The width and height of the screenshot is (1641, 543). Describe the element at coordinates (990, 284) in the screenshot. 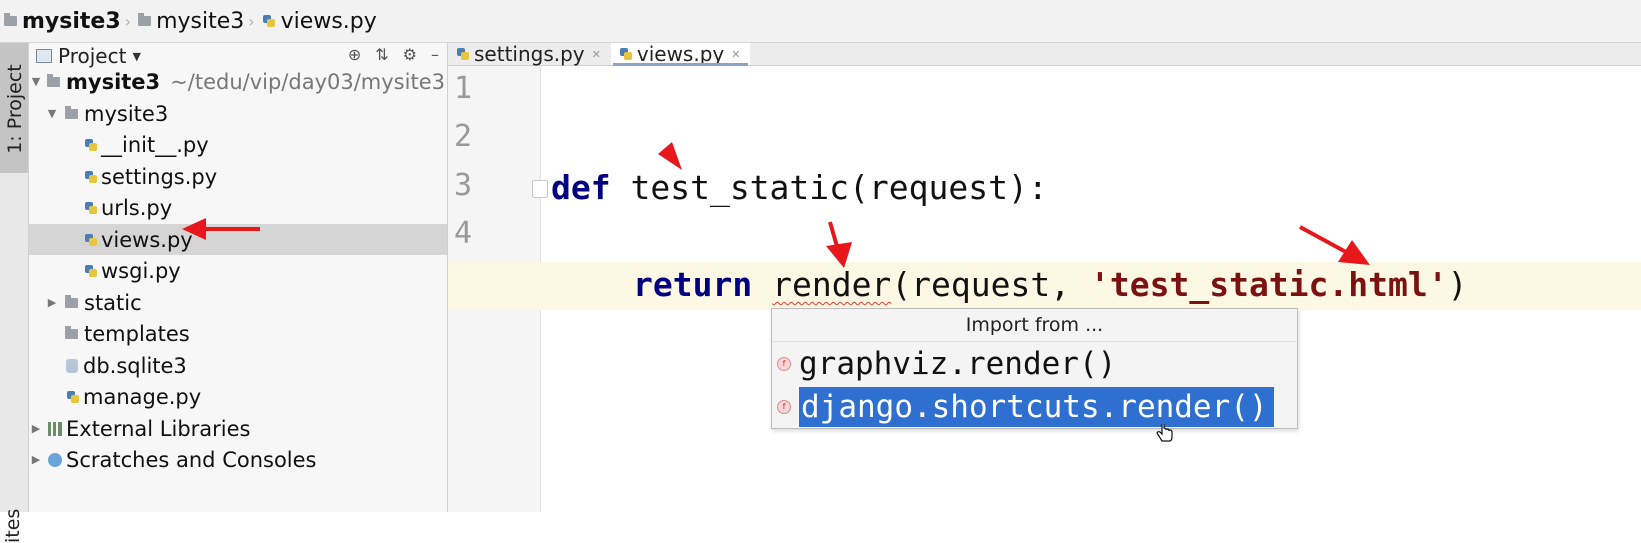

I see `code-text: (request,` at that location.